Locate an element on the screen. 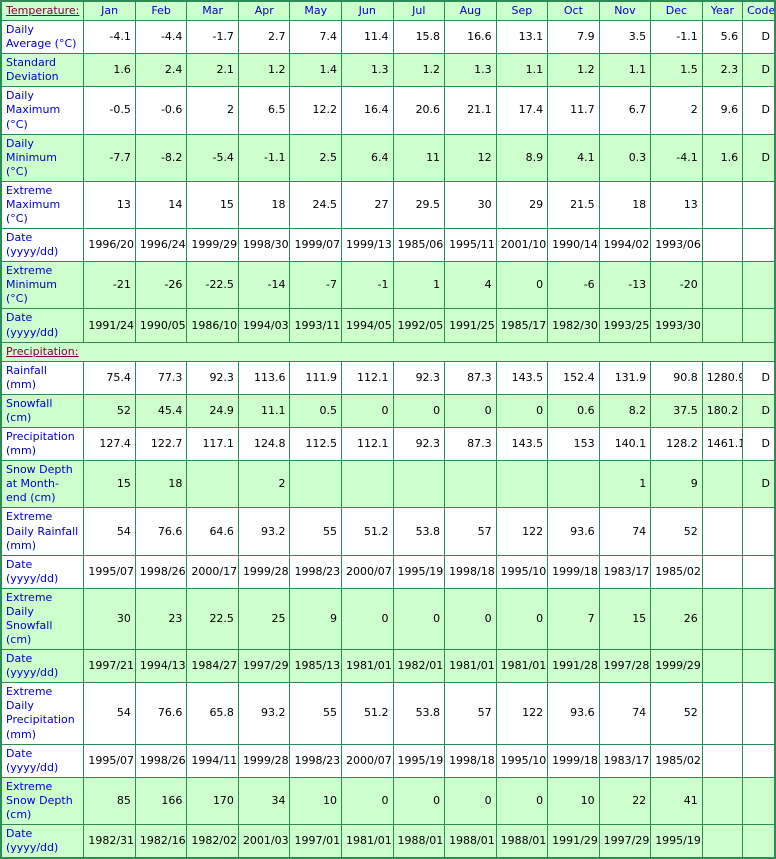  cell-may: 111.9 is located at coordinates (315, 377).